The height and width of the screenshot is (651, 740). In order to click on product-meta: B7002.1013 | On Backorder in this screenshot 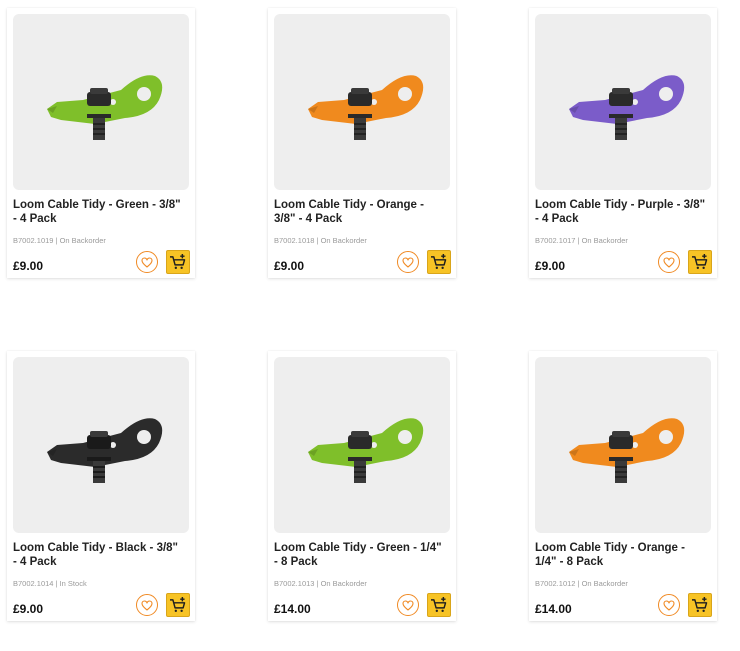, I will do `click(320, 583)`.